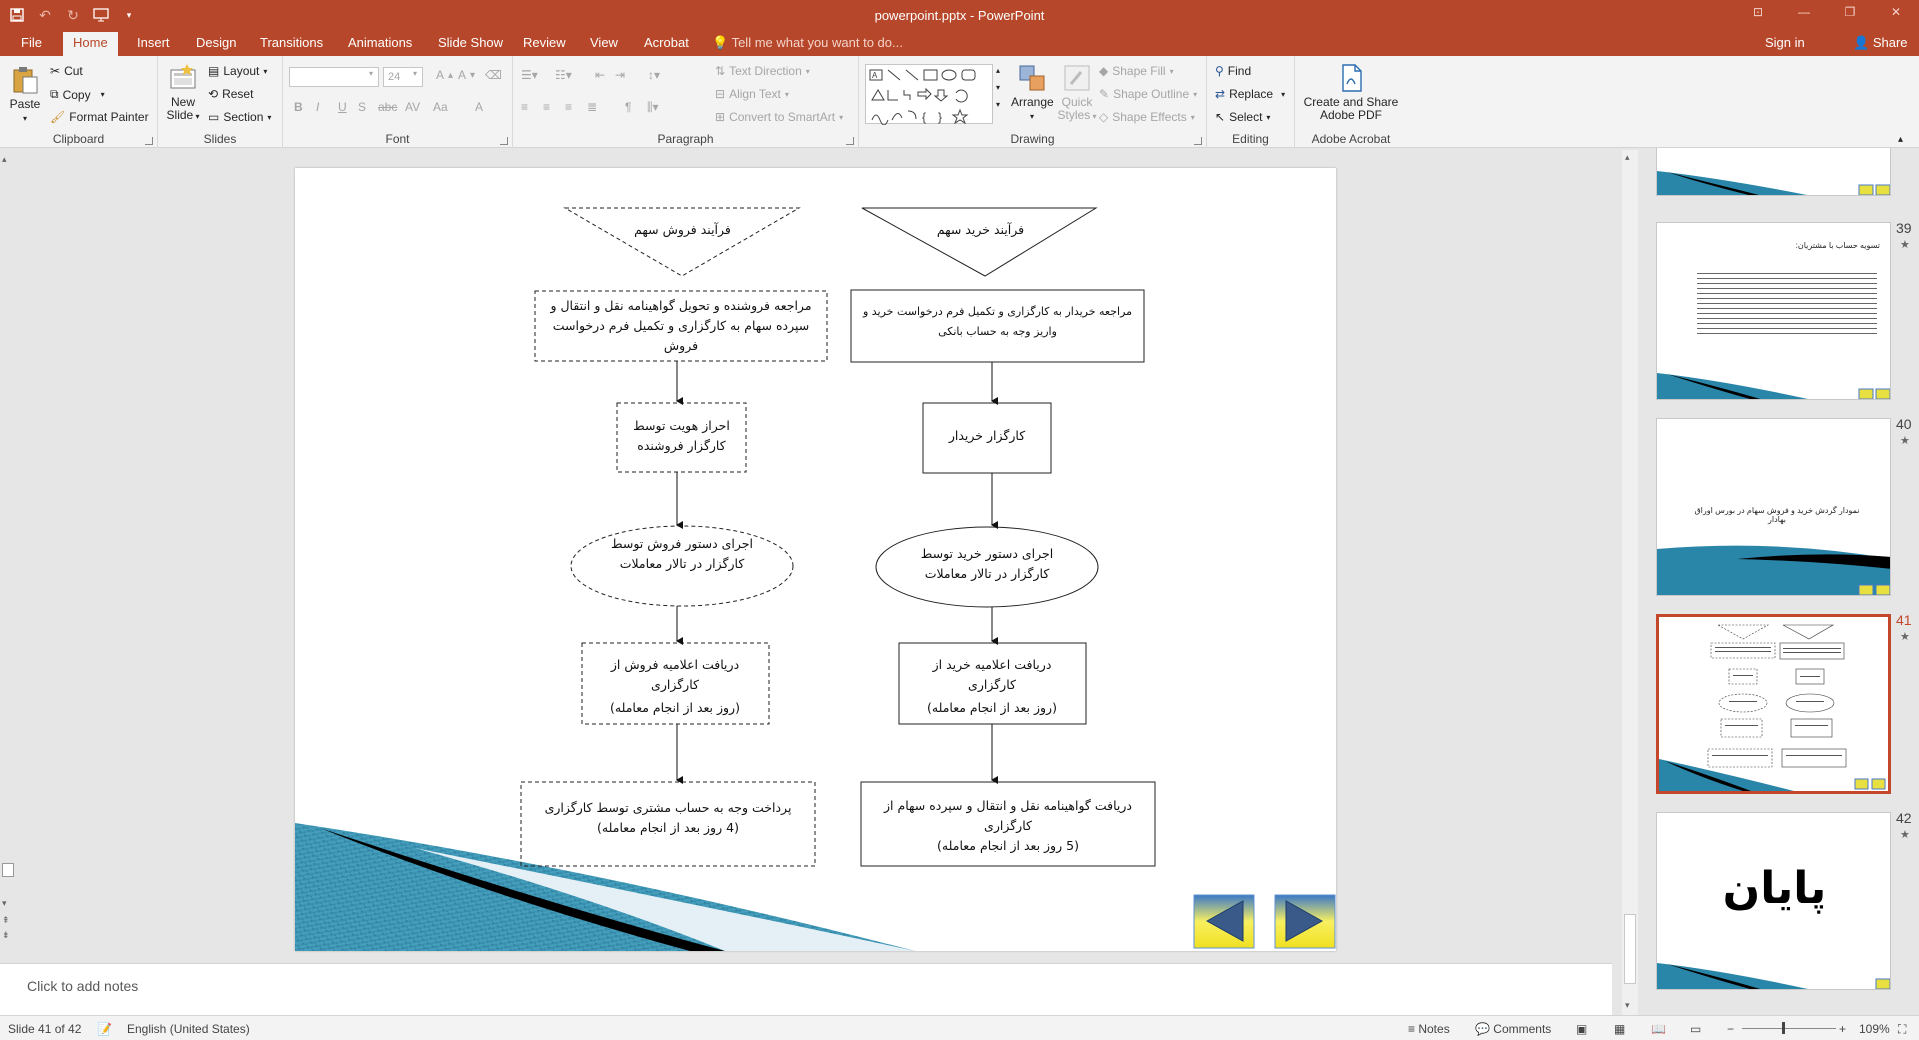  What do you see at coordinates (628, 107) in the screenshot?
I see `rtl-icon: ¶` at bounding box center [628, 107].